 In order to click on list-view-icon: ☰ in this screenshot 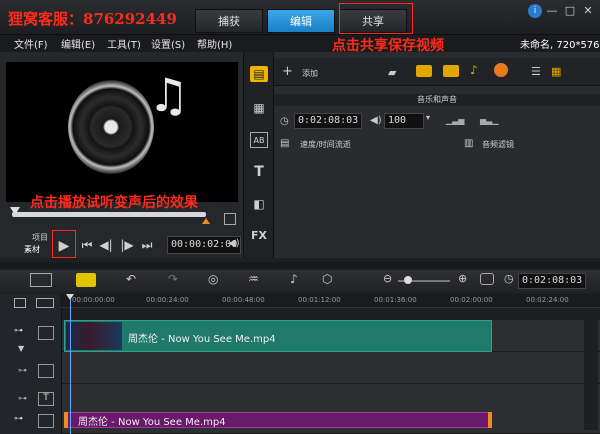, I will do `click(536, 71)`.